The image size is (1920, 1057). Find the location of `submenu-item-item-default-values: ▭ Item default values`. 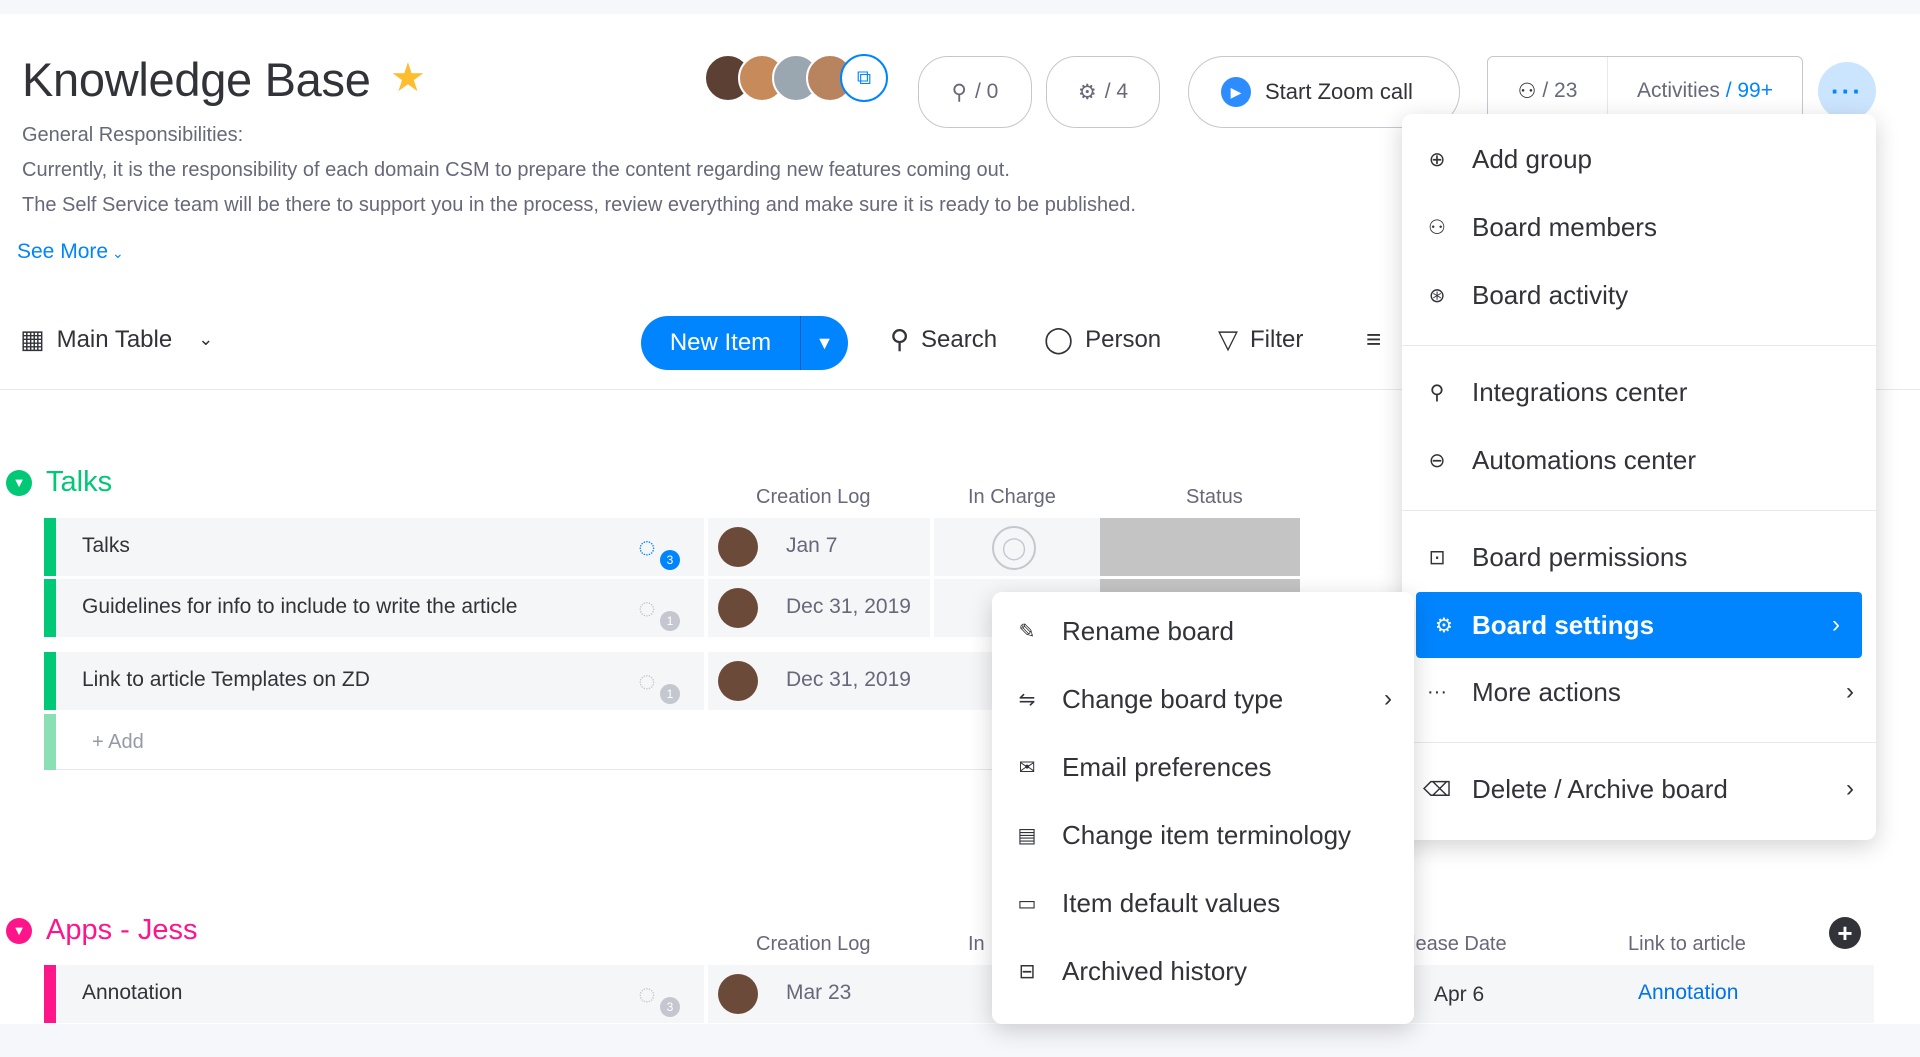

submenu-item-item-default-values: ▭ Item default values is located at coordinates (1203, 903).